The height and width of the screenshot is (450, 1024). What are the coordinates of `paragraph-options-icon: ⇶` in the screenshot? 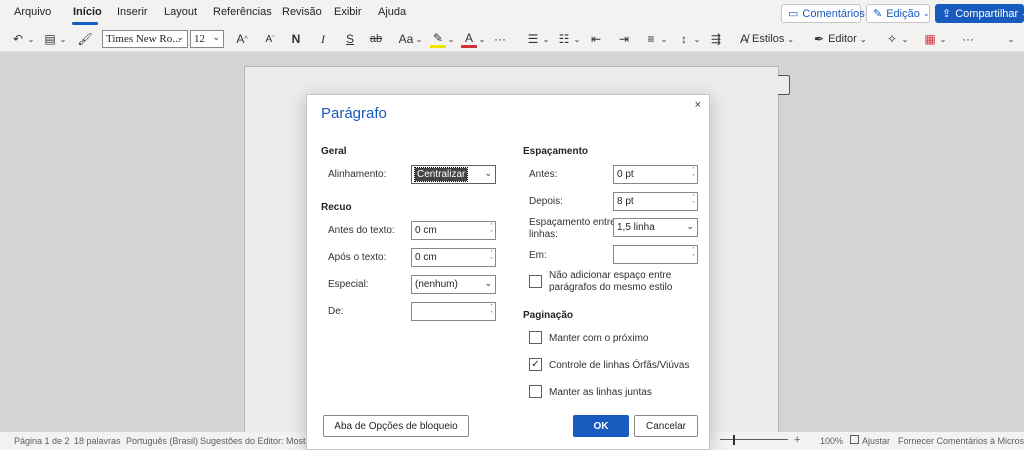 It's located at (716, 39).